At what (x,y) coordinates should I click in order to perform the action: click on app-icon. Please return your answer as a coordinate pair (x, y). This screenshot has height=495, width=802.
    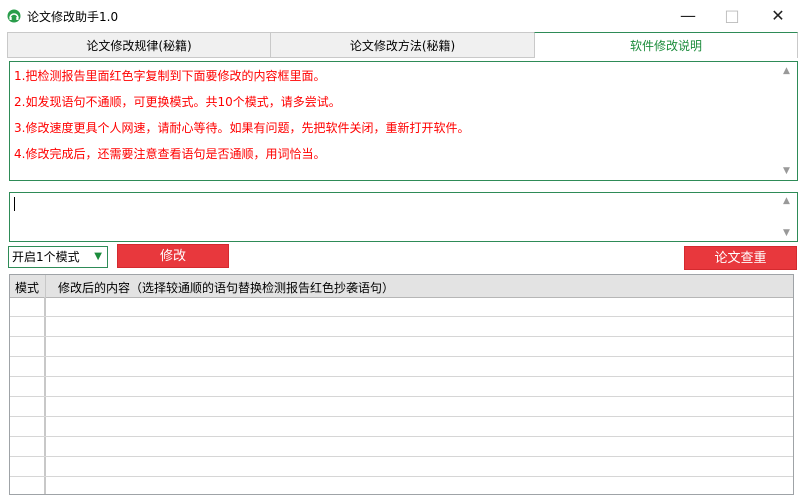
    Looking at the image, I should click on (14, 16).